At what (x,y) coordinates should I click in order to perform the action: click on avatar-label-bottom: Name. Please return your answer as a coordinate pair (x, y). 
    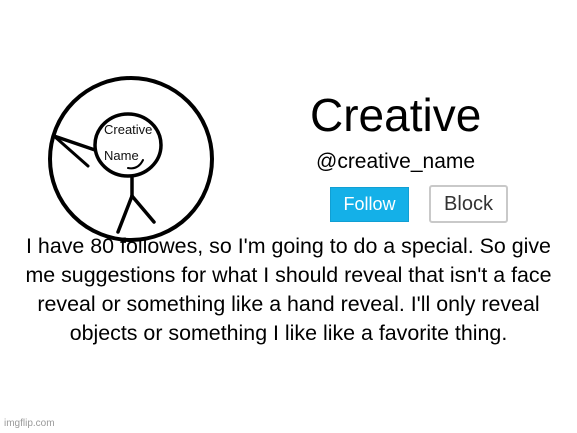
    Looking at the image, I should click on (121, 155).